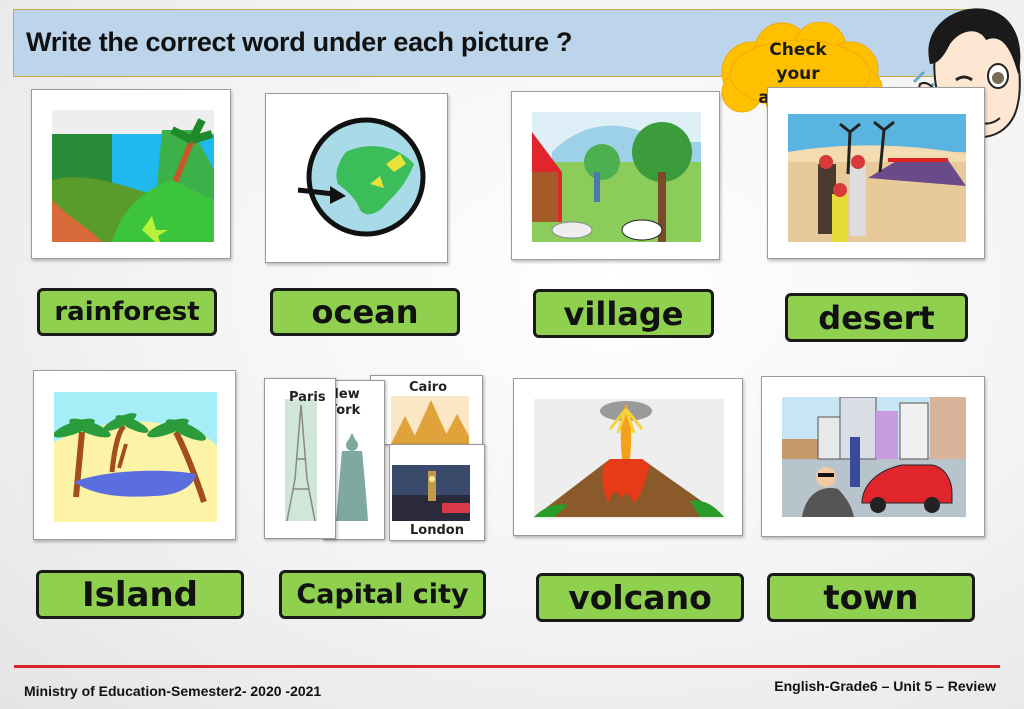  I want to click on picture-frame-island, so click(134, 455).